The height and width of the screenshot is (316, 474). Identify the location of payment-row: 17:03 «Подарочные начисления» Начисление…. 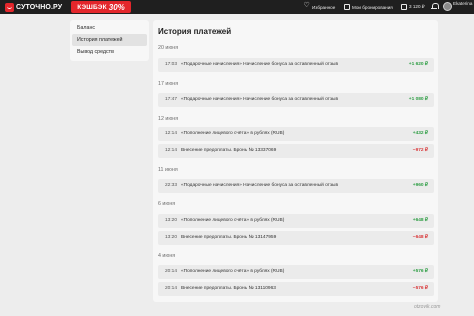
(296, 65).